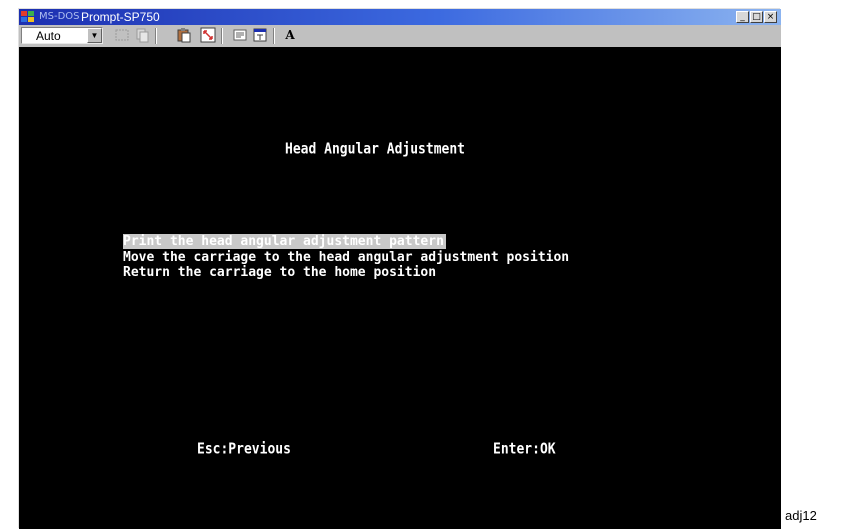 The width and height of the screenshot is (841, 529). I want to click on window-controls: _ □ ×, so click(756, 17).